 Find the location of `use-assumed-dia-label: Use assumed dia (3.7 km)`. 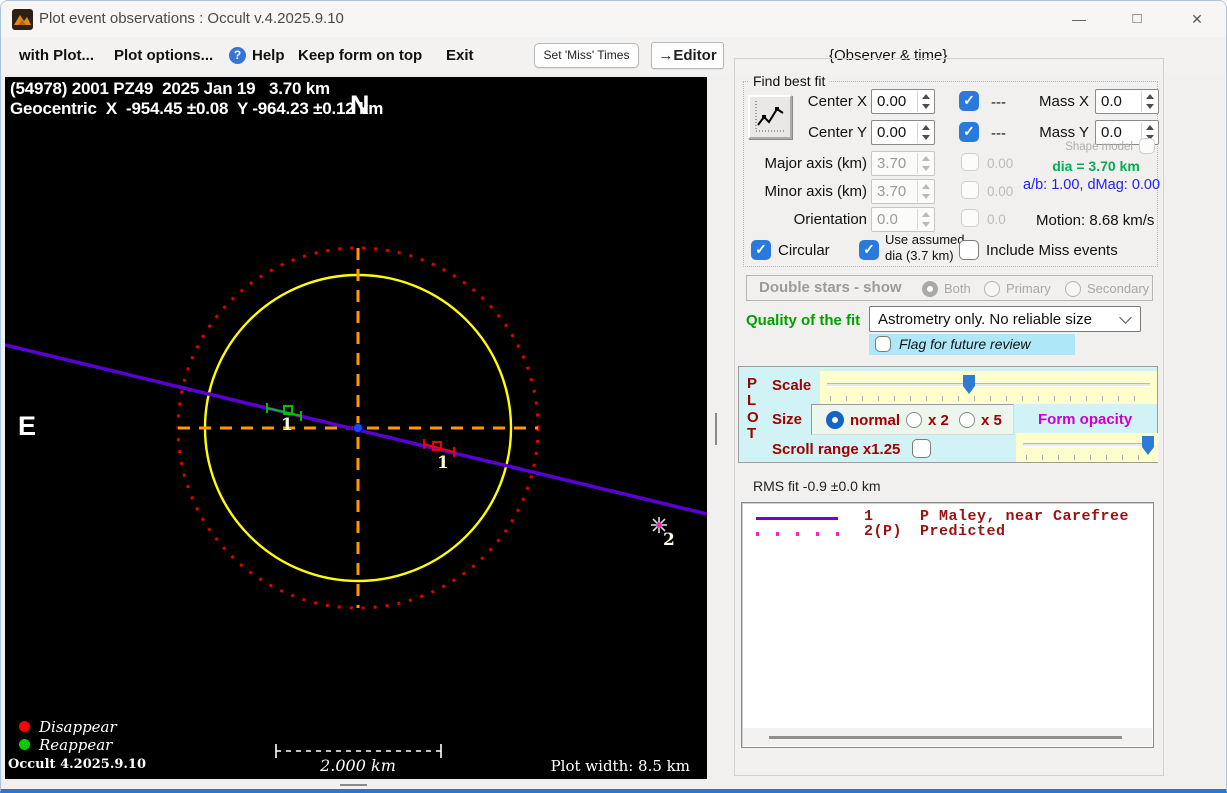

use-assumed-dia-label: Use assumed dia (3.7 km) is located at coordinates (925, 247).